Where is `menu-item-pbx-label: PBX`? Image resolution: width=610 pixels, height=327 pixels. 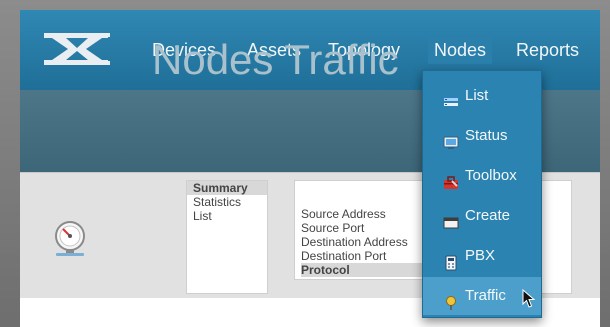 menu-item-pbx-label: PBX is located at coordinates (480, 255).